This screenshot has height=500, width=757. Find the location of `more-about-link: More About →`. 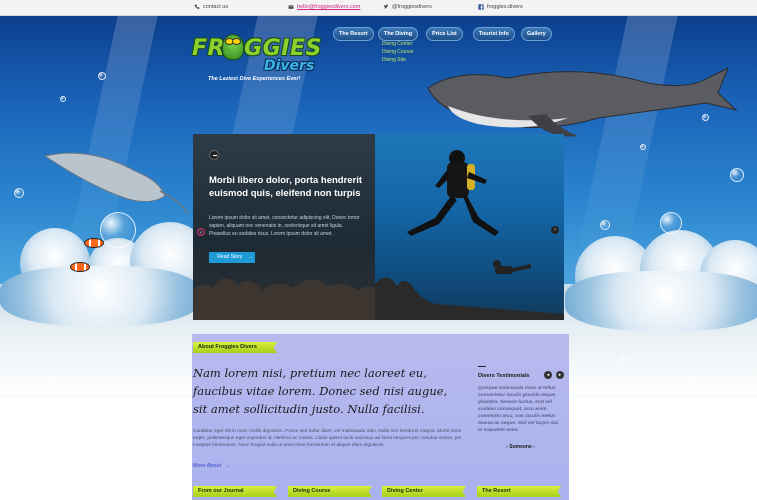

more-about-link: More About → is located at coordinates (212, 466).